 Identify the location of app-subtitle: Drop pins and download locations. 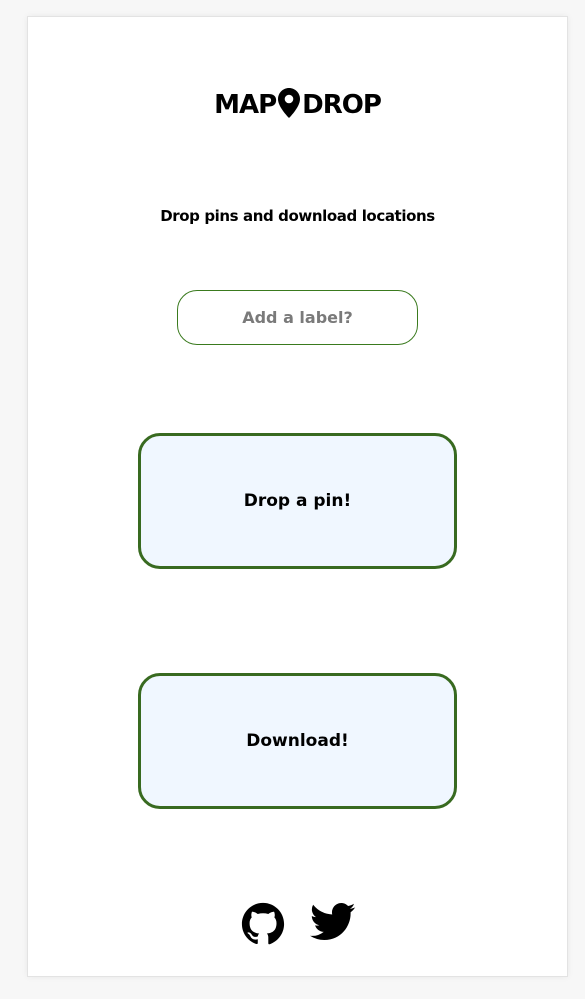
(297, 216).